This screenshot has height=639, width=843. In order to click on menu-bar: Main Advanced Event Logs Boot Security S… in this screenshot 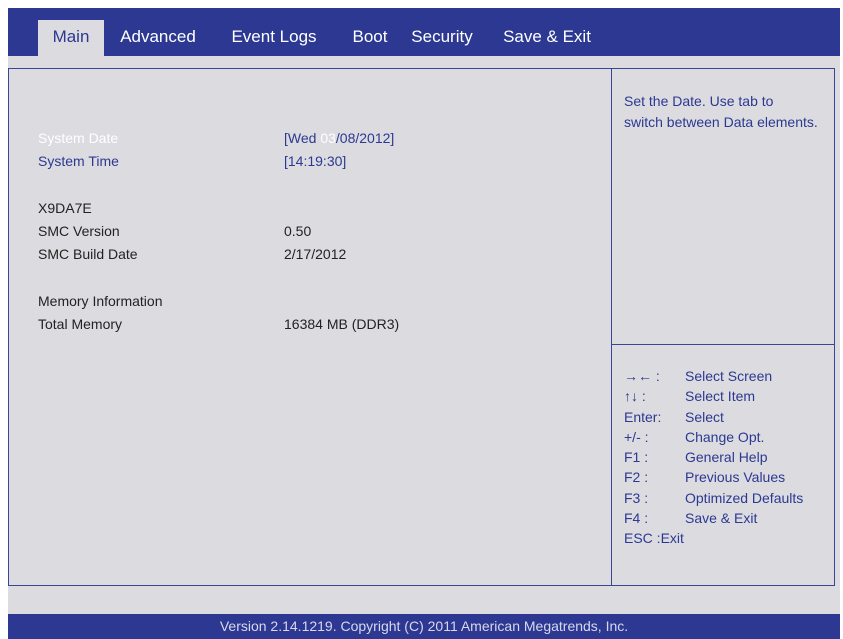, I will do `click(424, 32)`.